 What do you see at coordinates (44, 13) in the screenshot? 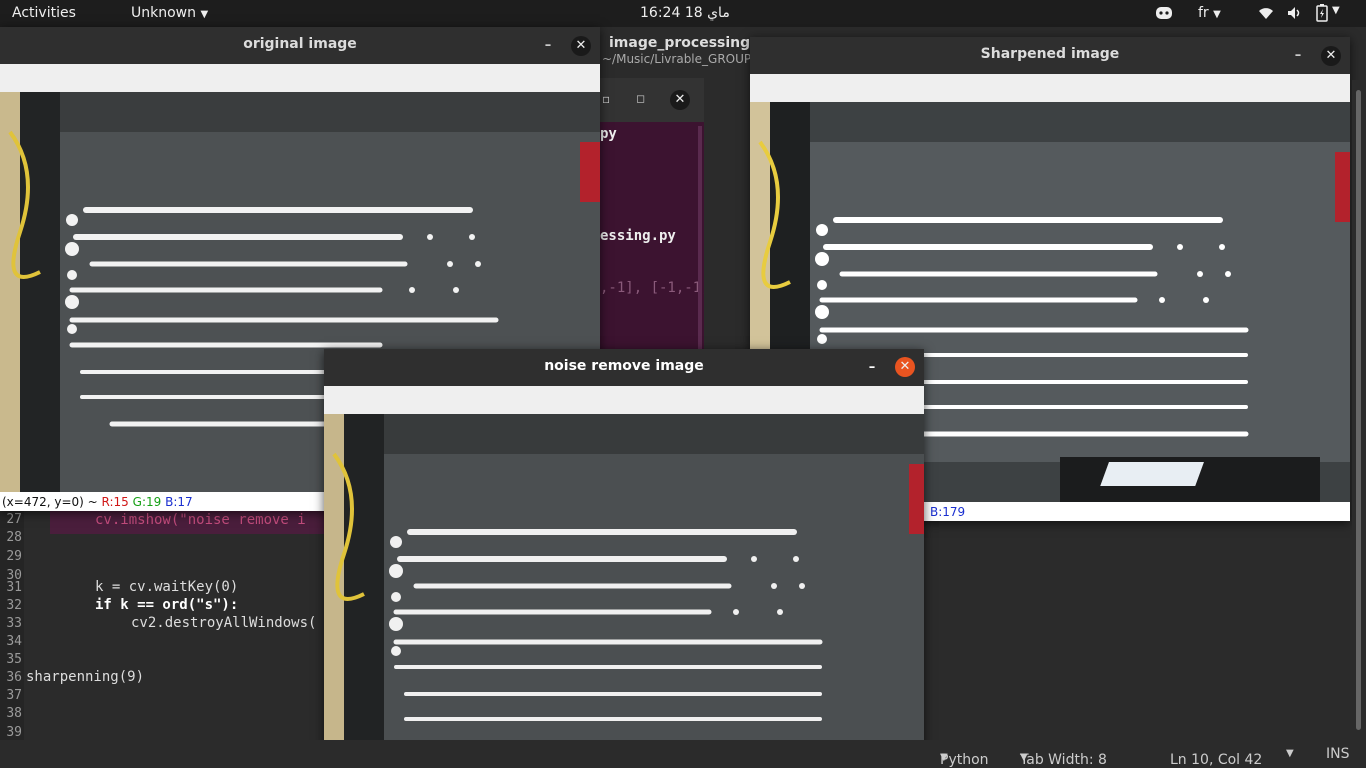
I see `activities-button: Activities` at bounding box center [44, 13].